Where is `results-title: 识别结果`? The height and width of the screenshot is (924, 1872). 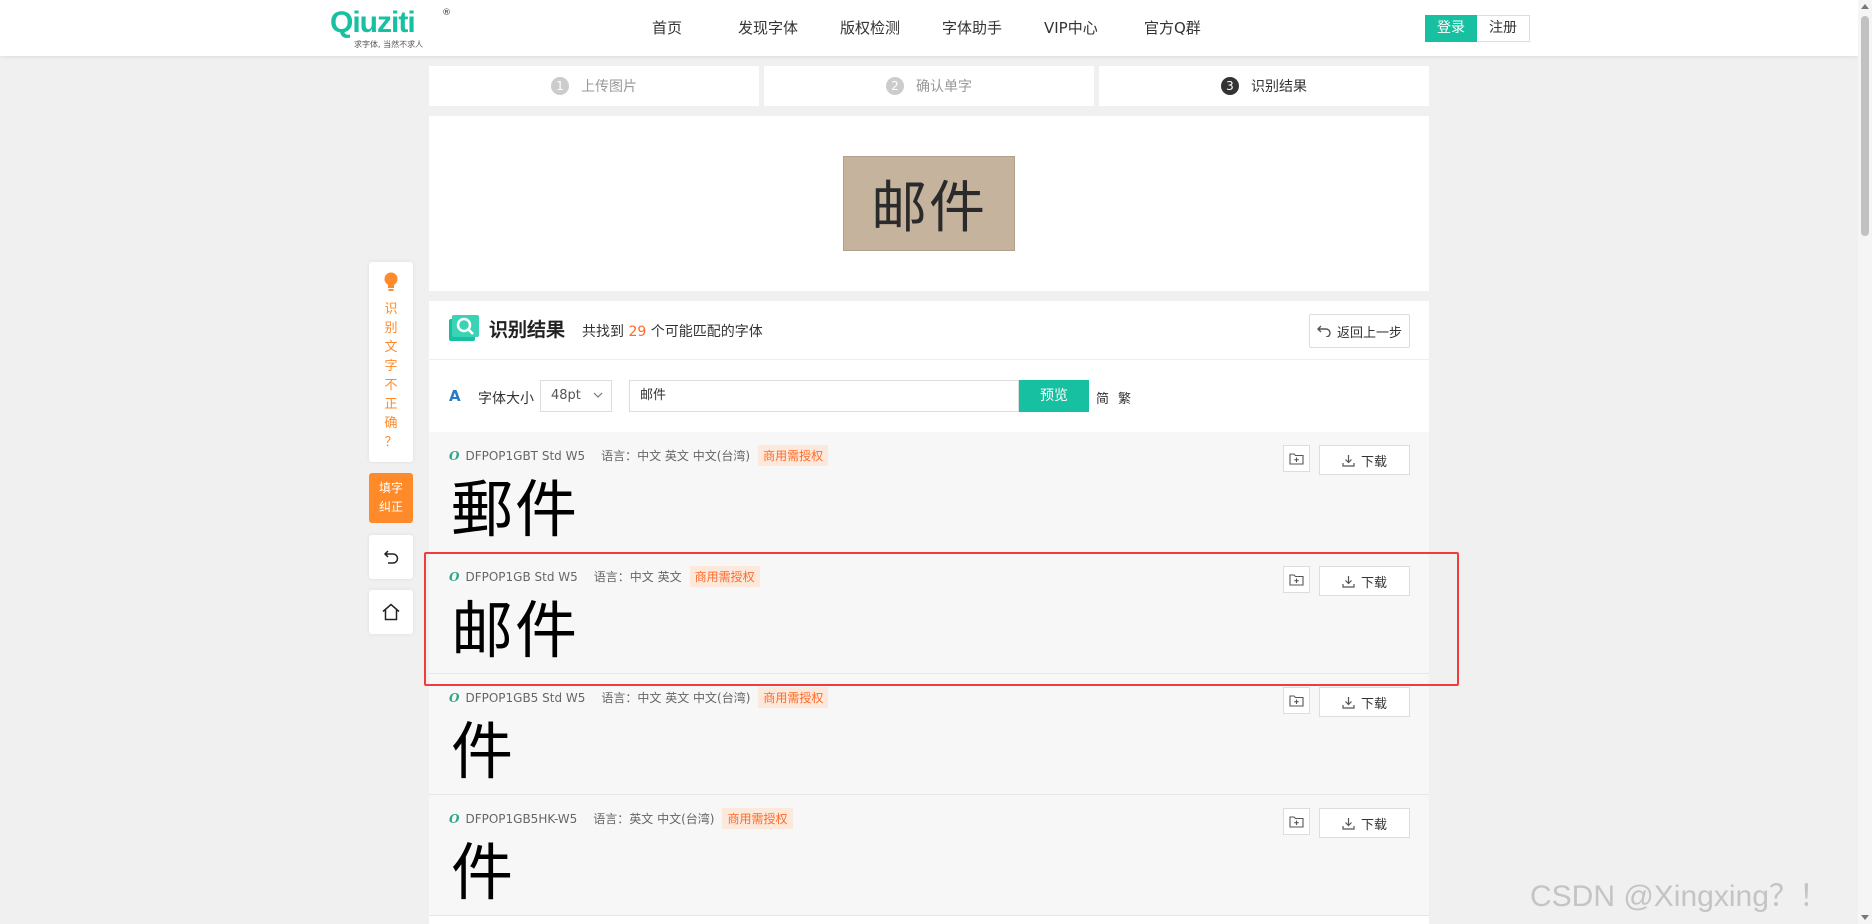 results-title: 识别结果 is located at coordinates (527, 330).